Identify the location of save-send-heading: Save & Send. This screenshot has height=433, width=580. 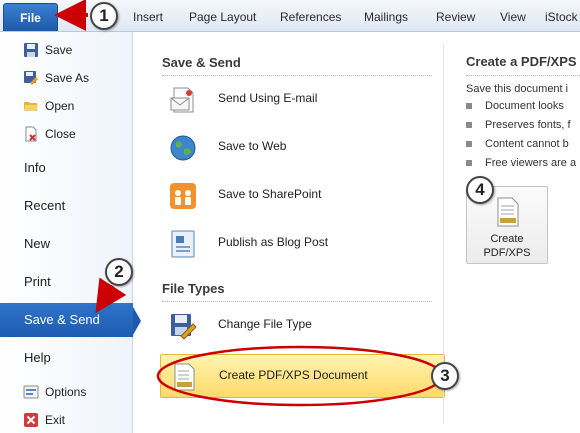
(201, 62).